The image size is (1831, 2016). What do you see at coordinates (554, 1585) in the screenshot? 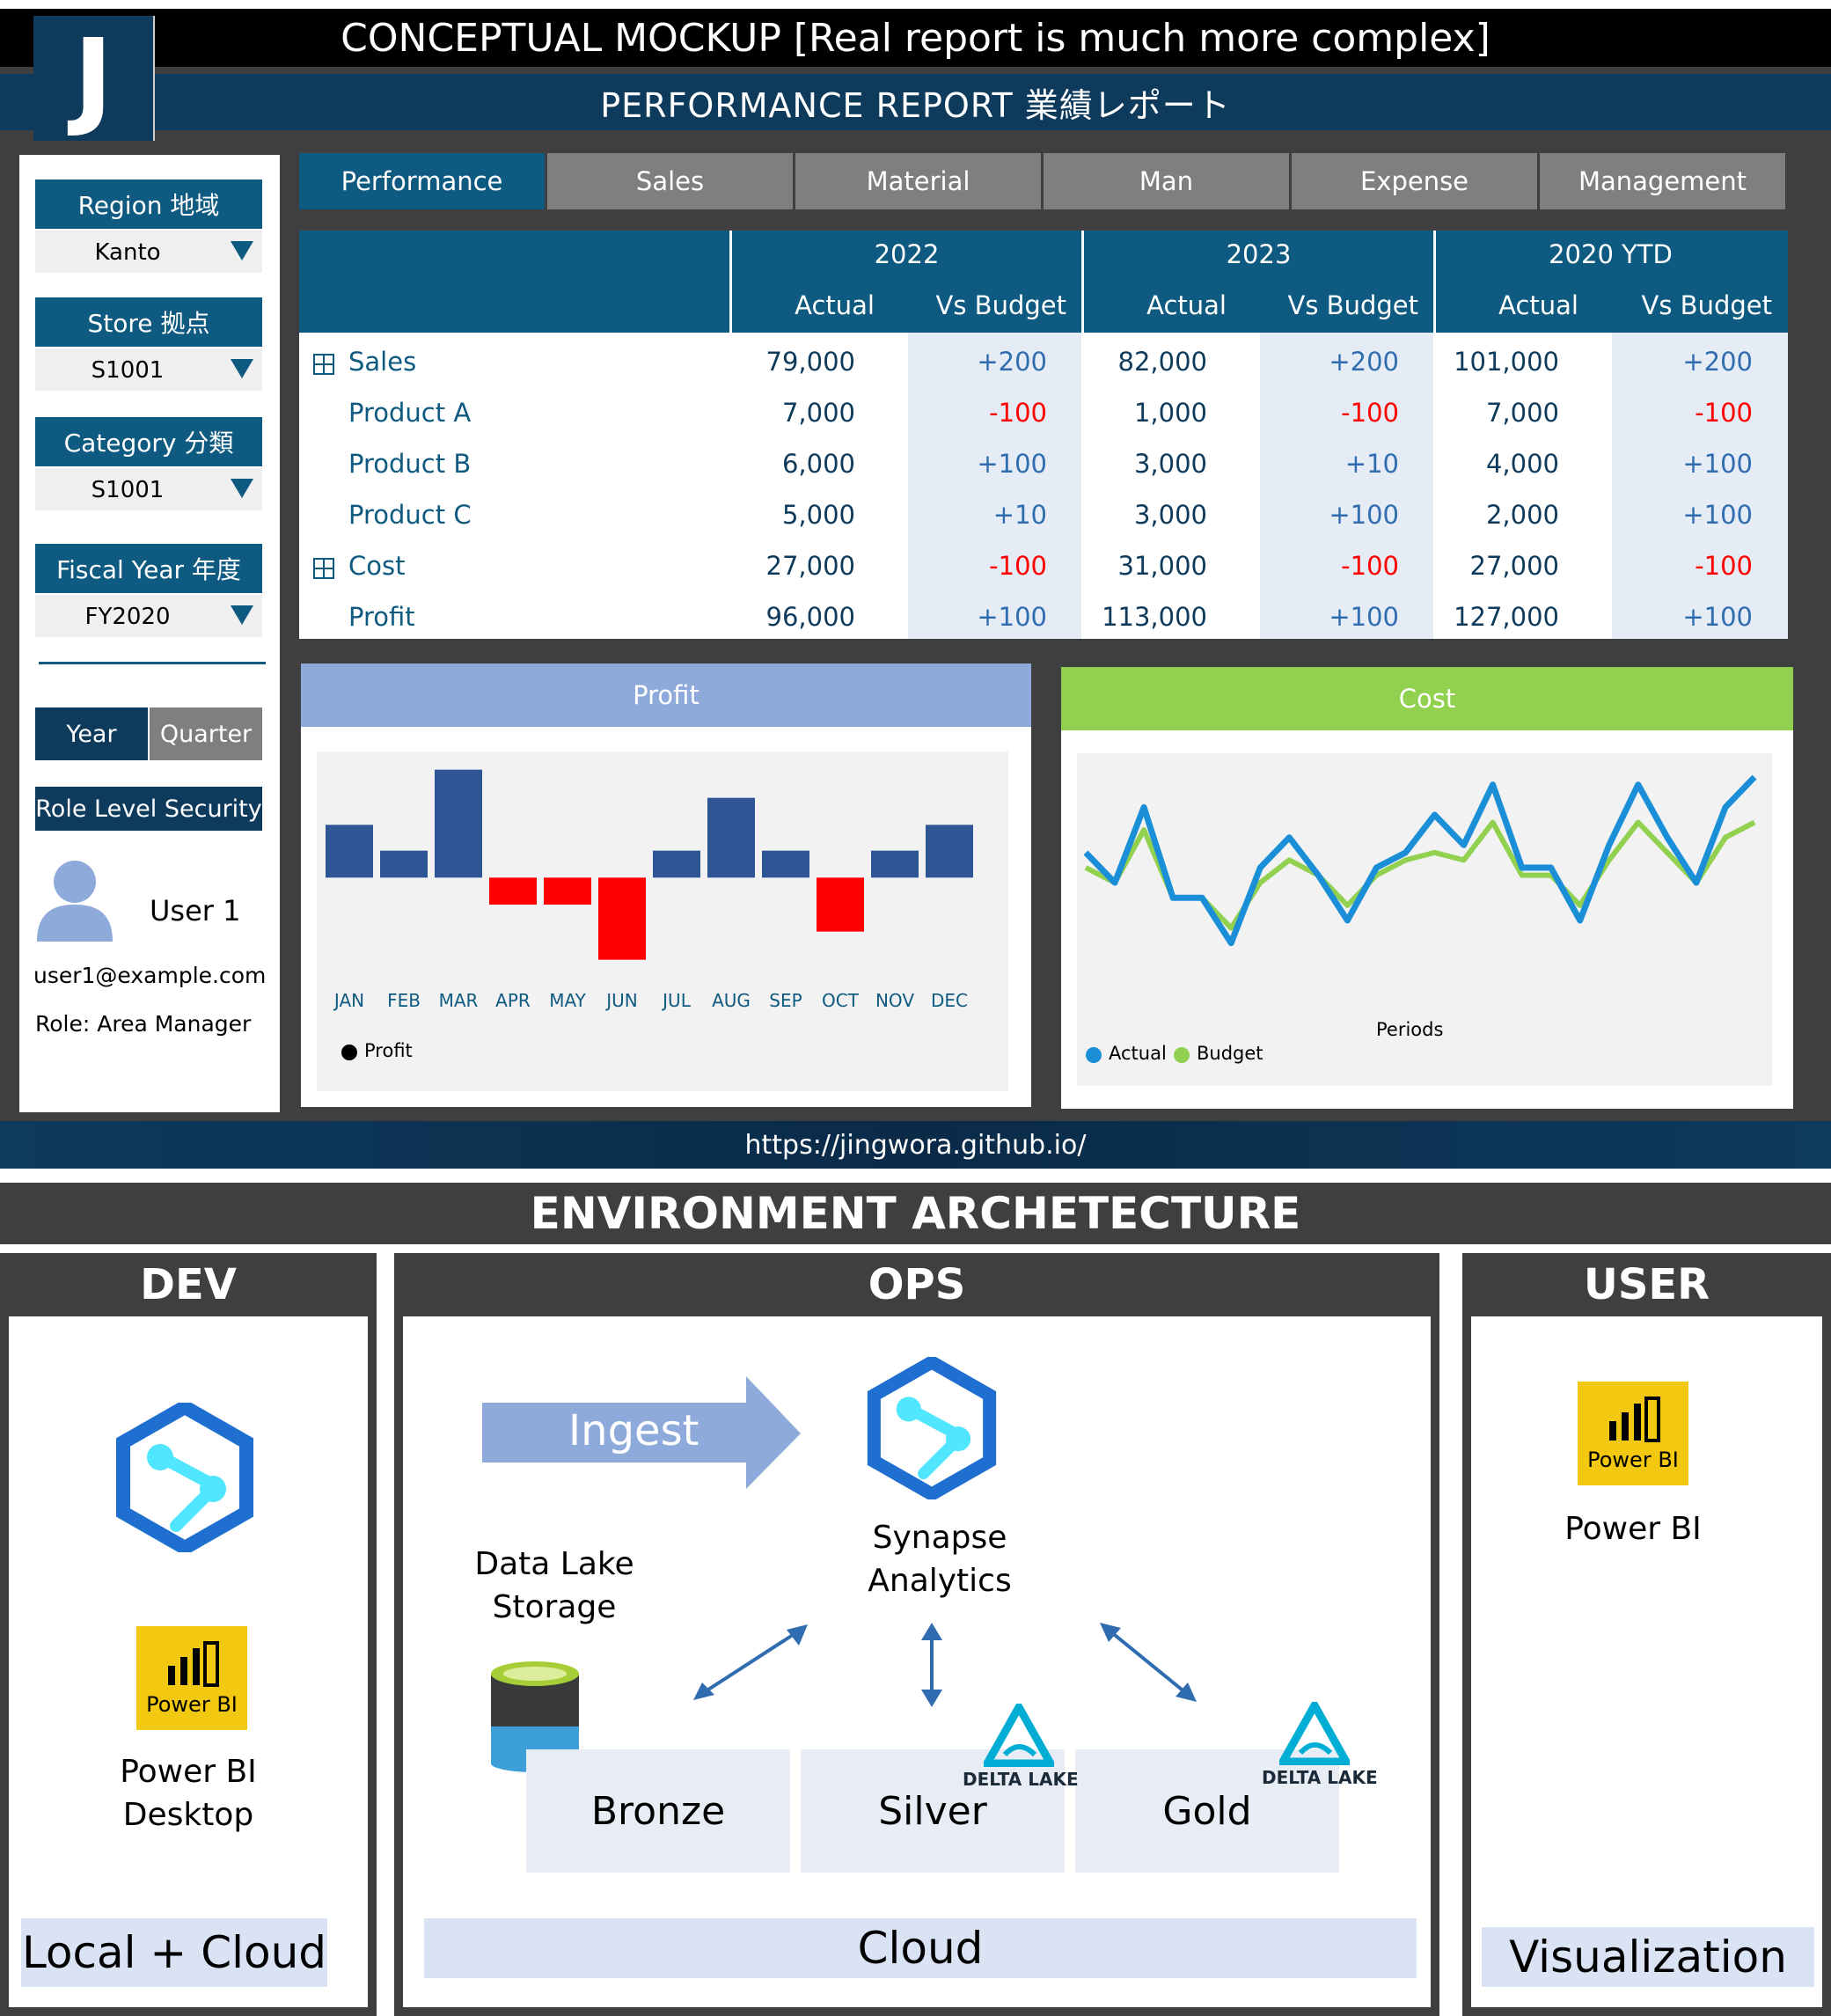
I see `data-lake-storage-label: Data Lake Storage` at bounding box center [554, 1585].